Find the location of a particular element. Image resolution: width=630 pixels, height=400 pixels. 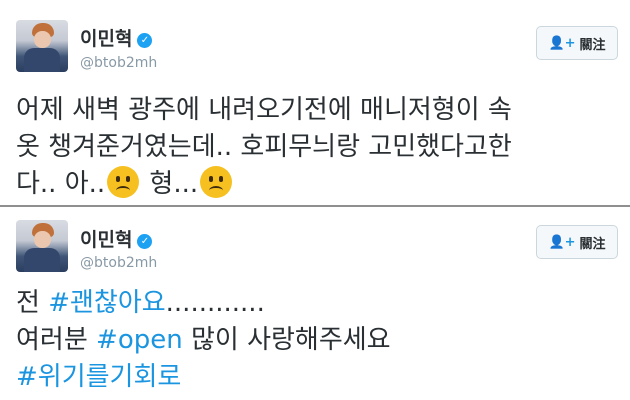

hashtag-link: #위기를기회로 is located at coordinates (98, 377).